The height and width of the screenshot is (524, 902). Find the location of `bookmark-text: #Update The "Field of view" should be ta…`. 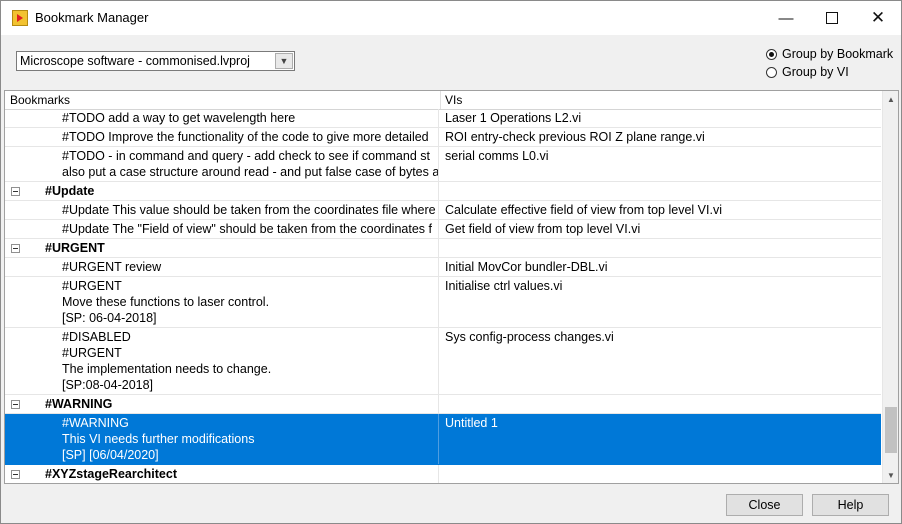

bookmark-text: #Update The "Field of view" should be ta… is located at coordinates (247, 229).